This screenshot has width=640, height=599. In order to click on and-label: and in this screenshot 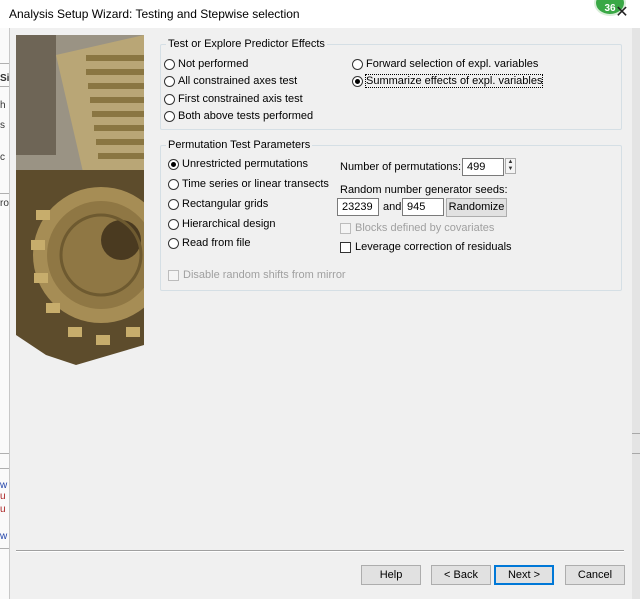, I will do `click(392, 207)`.